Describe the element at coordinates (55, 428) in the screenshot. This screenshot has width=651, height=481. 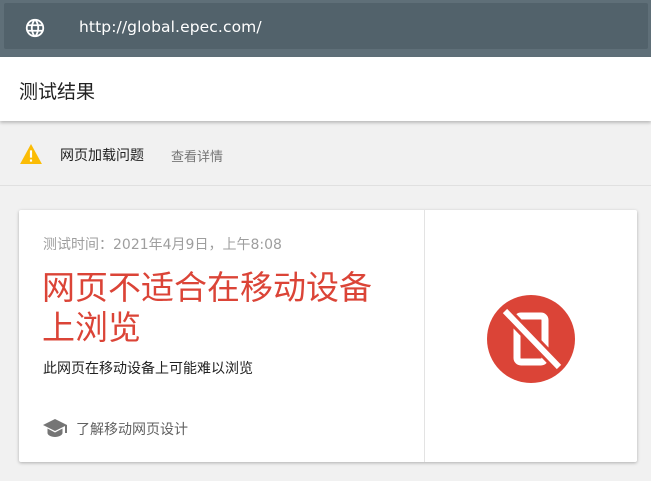
I see `graduation-cap-icon` at that location.